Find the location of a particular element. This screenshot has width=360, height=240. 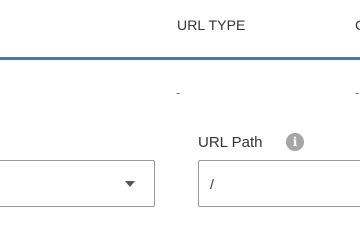

table-cell-next: - is located at coordinates (357, 92).